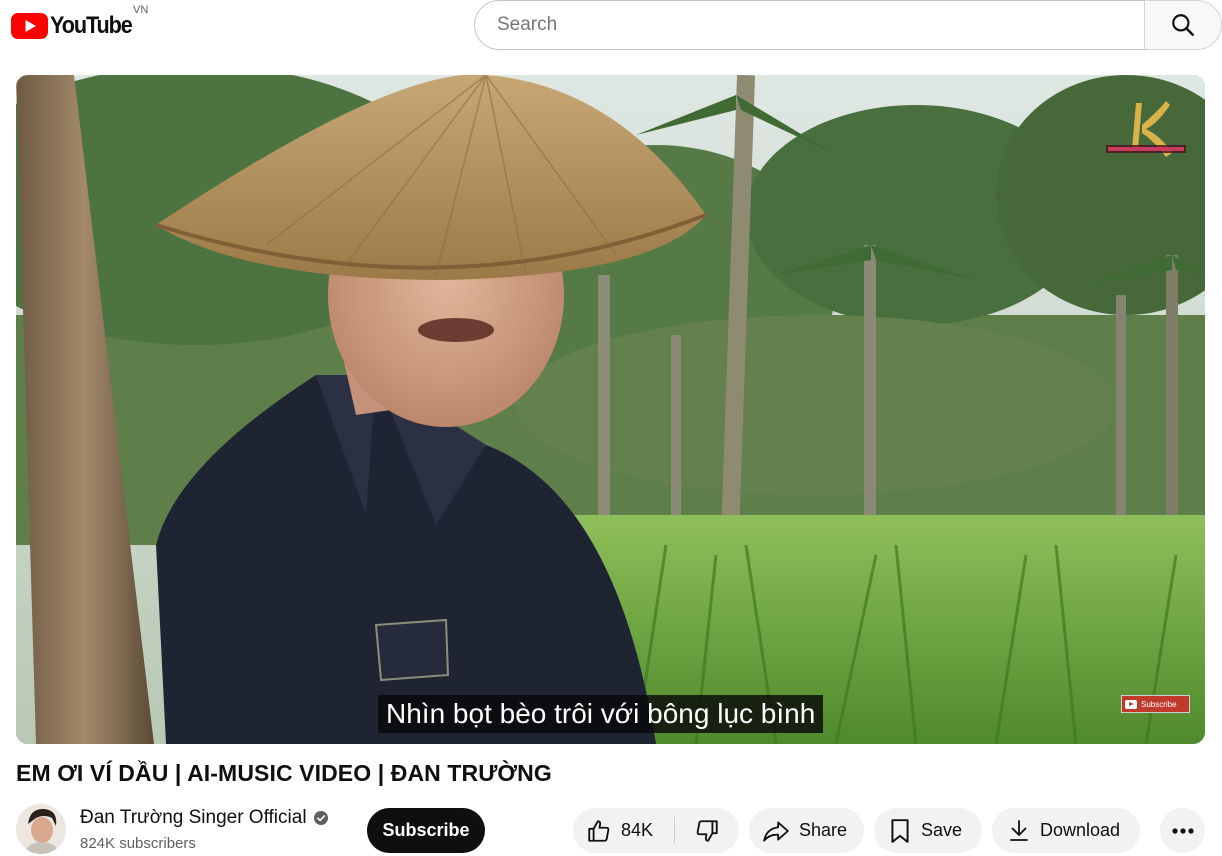 Image resolution: width=1222 pixels, height=856 pixels. I want to click on channel-watermark, so click(1146, 129).